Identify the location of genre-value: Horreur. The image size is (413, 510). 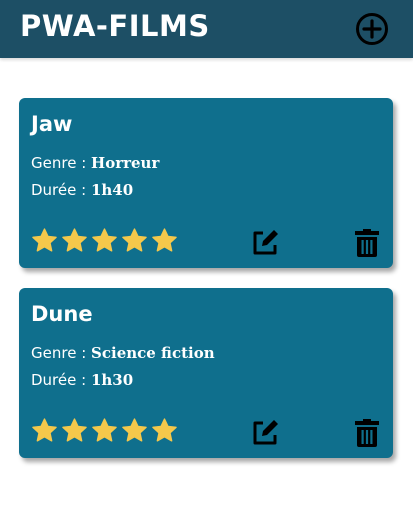
(125, 163).